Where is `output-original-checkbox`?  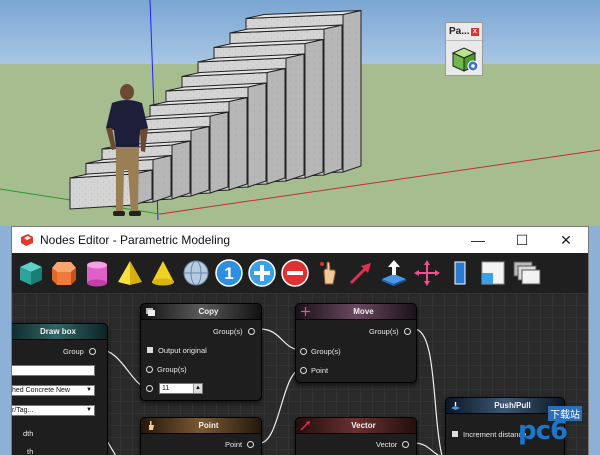 output-original-checkbox is located at coordinates (150, 350).